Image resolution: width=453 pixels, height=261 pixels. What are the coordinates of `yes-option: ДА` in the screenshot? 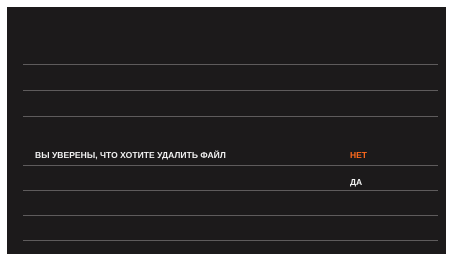 It's located at (356, 182).